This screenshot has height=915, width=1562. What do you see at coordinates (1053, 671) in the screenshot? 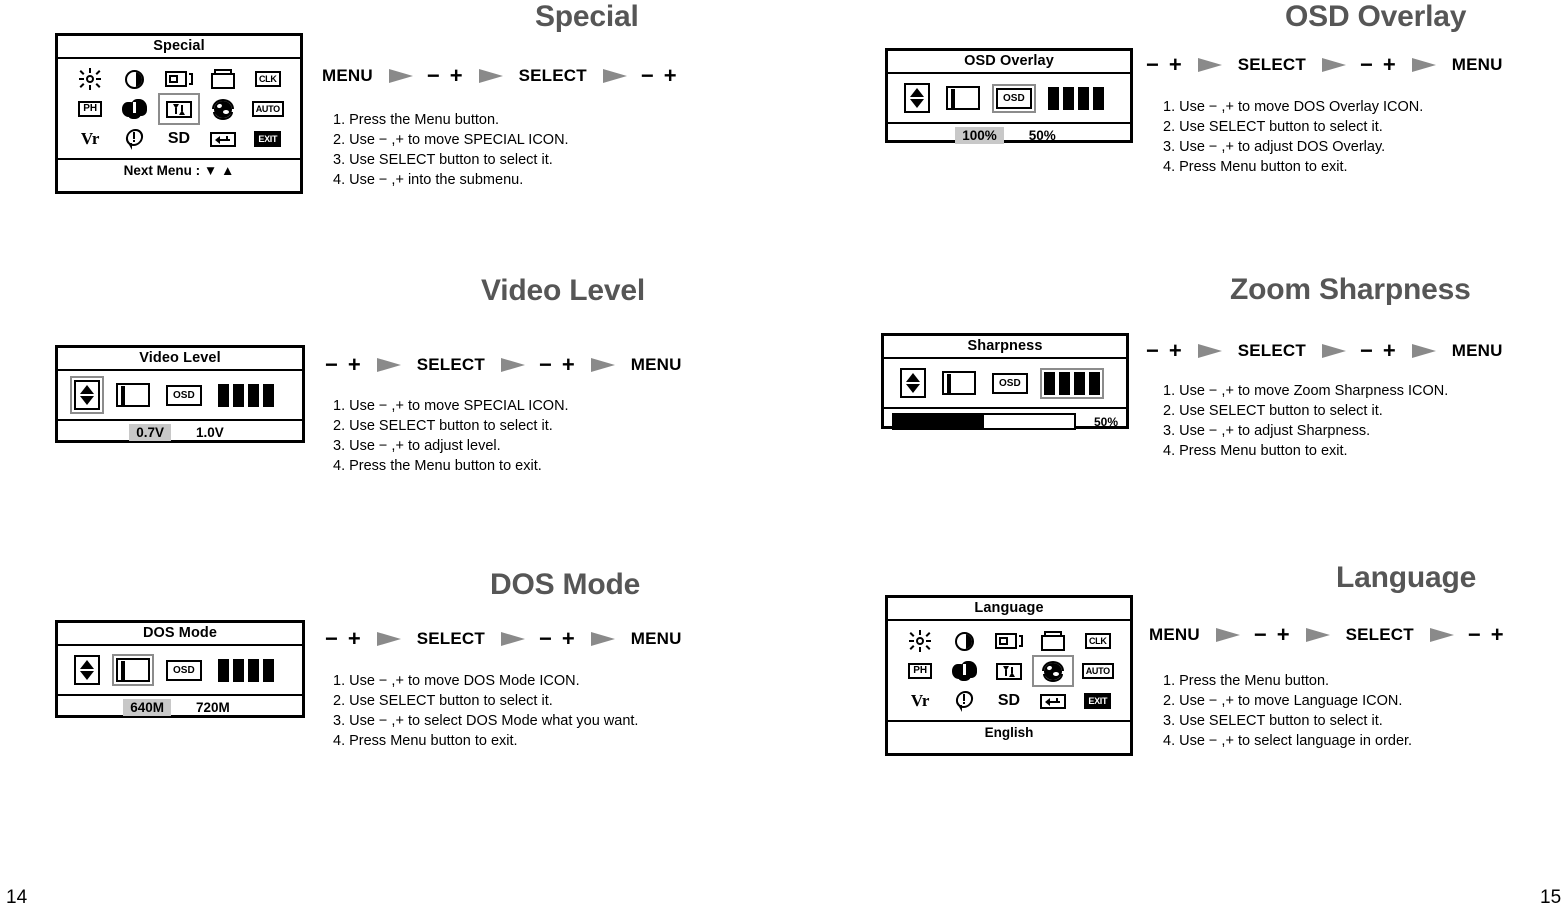
I see `icon-cell-globe-selected` at bounding box center [1053, 671].